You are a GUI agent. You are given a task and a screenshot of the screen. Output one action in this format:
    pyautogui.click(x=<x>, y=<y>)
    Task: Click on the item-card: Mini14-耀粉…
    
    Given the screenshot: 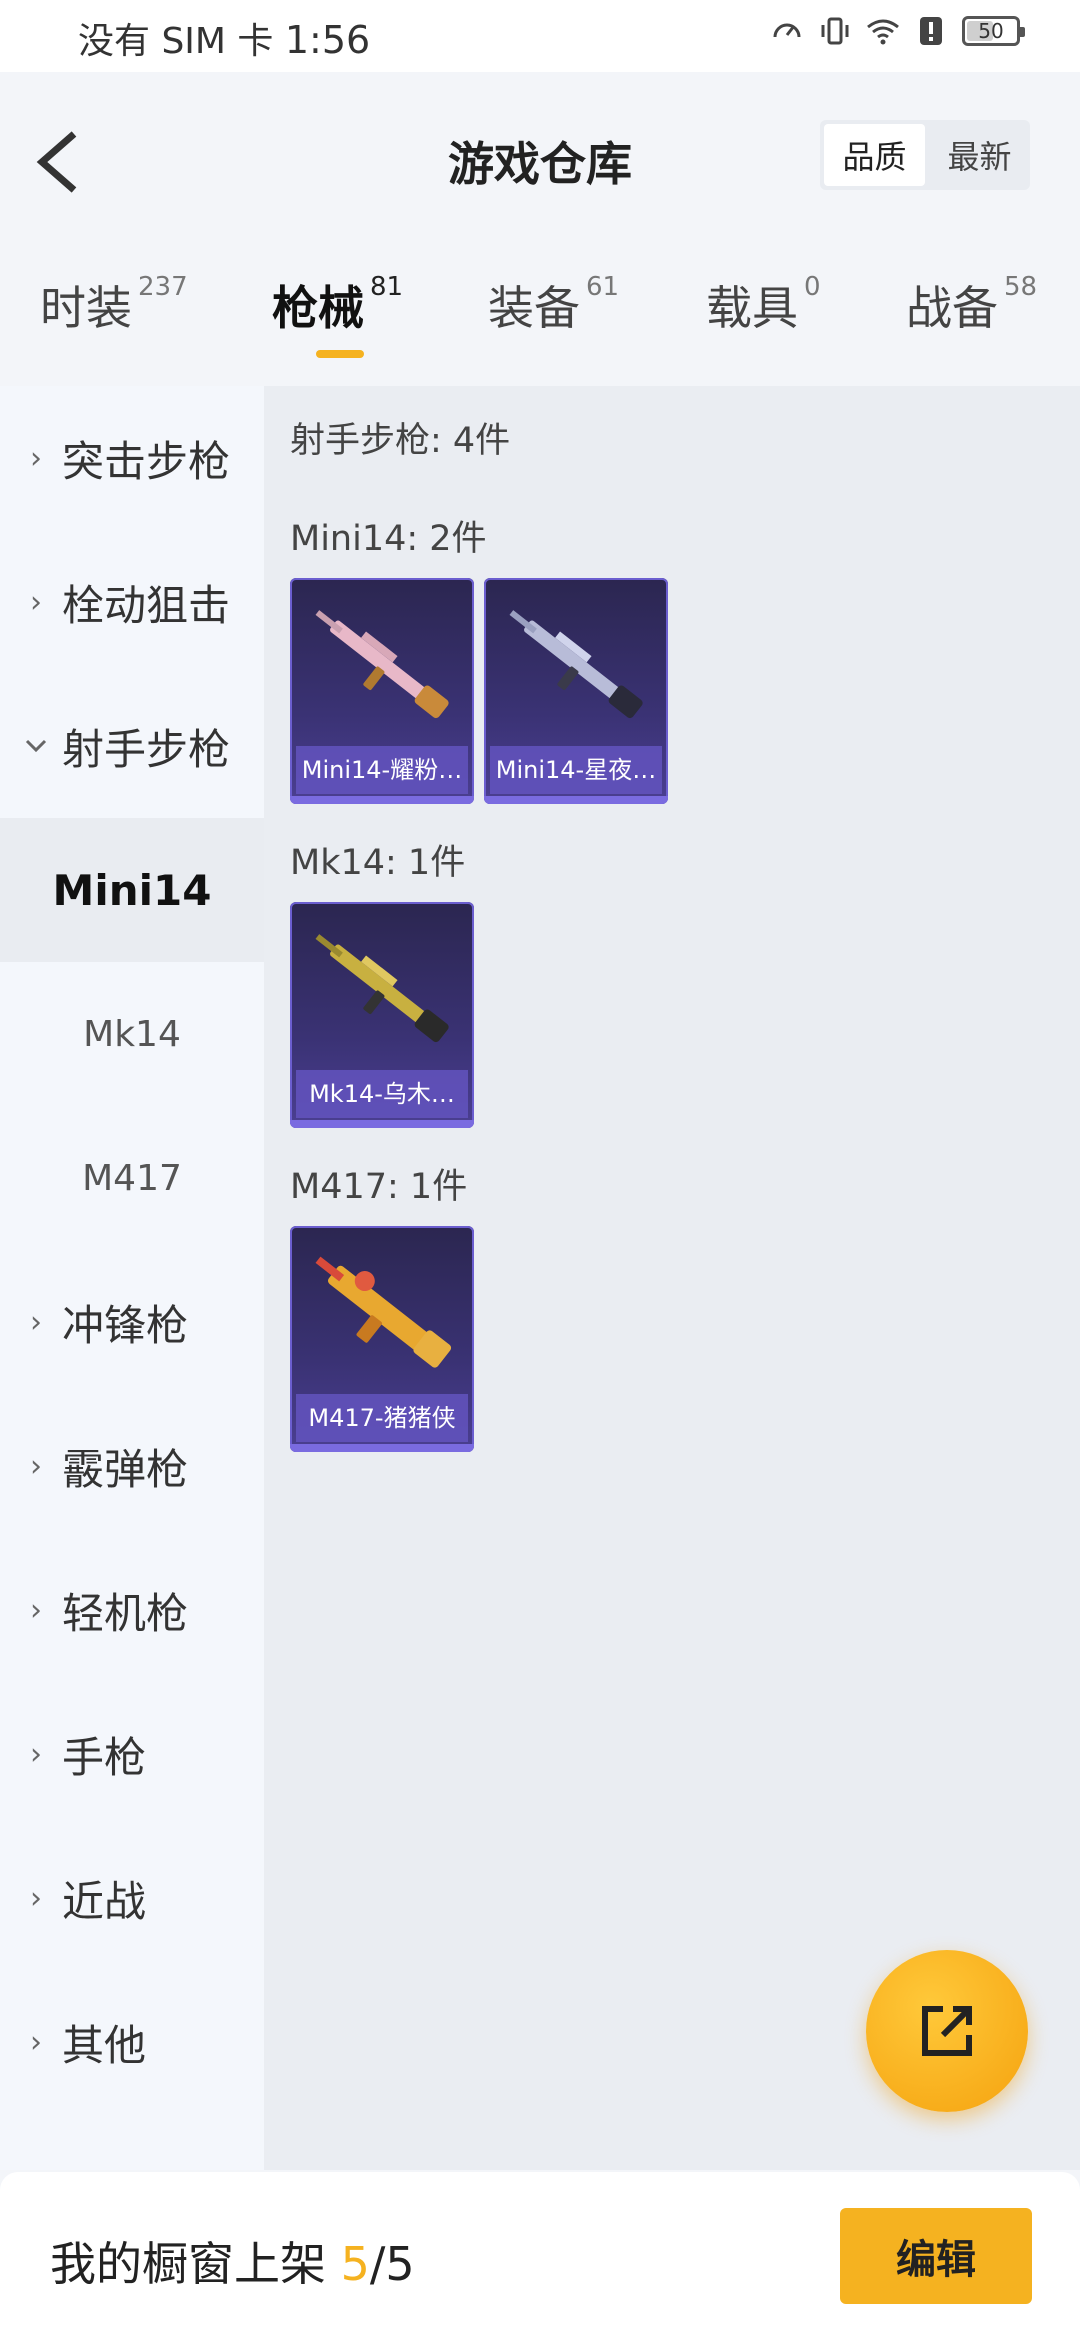 What is the action you would take?
    pyautogui.click(x=382, y=691)
    